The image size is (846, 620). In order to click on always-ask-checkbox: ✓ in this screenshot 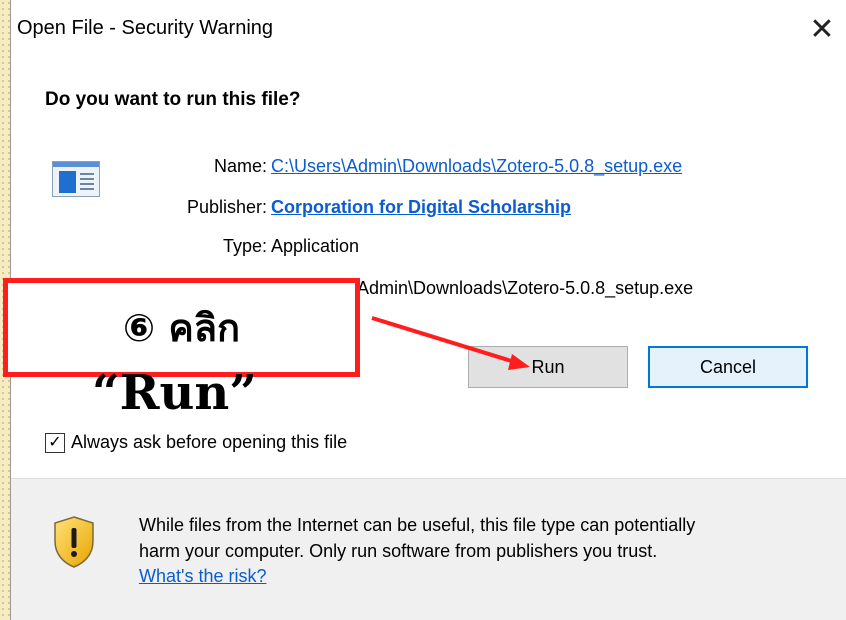, I will do `click(55, 442)`.